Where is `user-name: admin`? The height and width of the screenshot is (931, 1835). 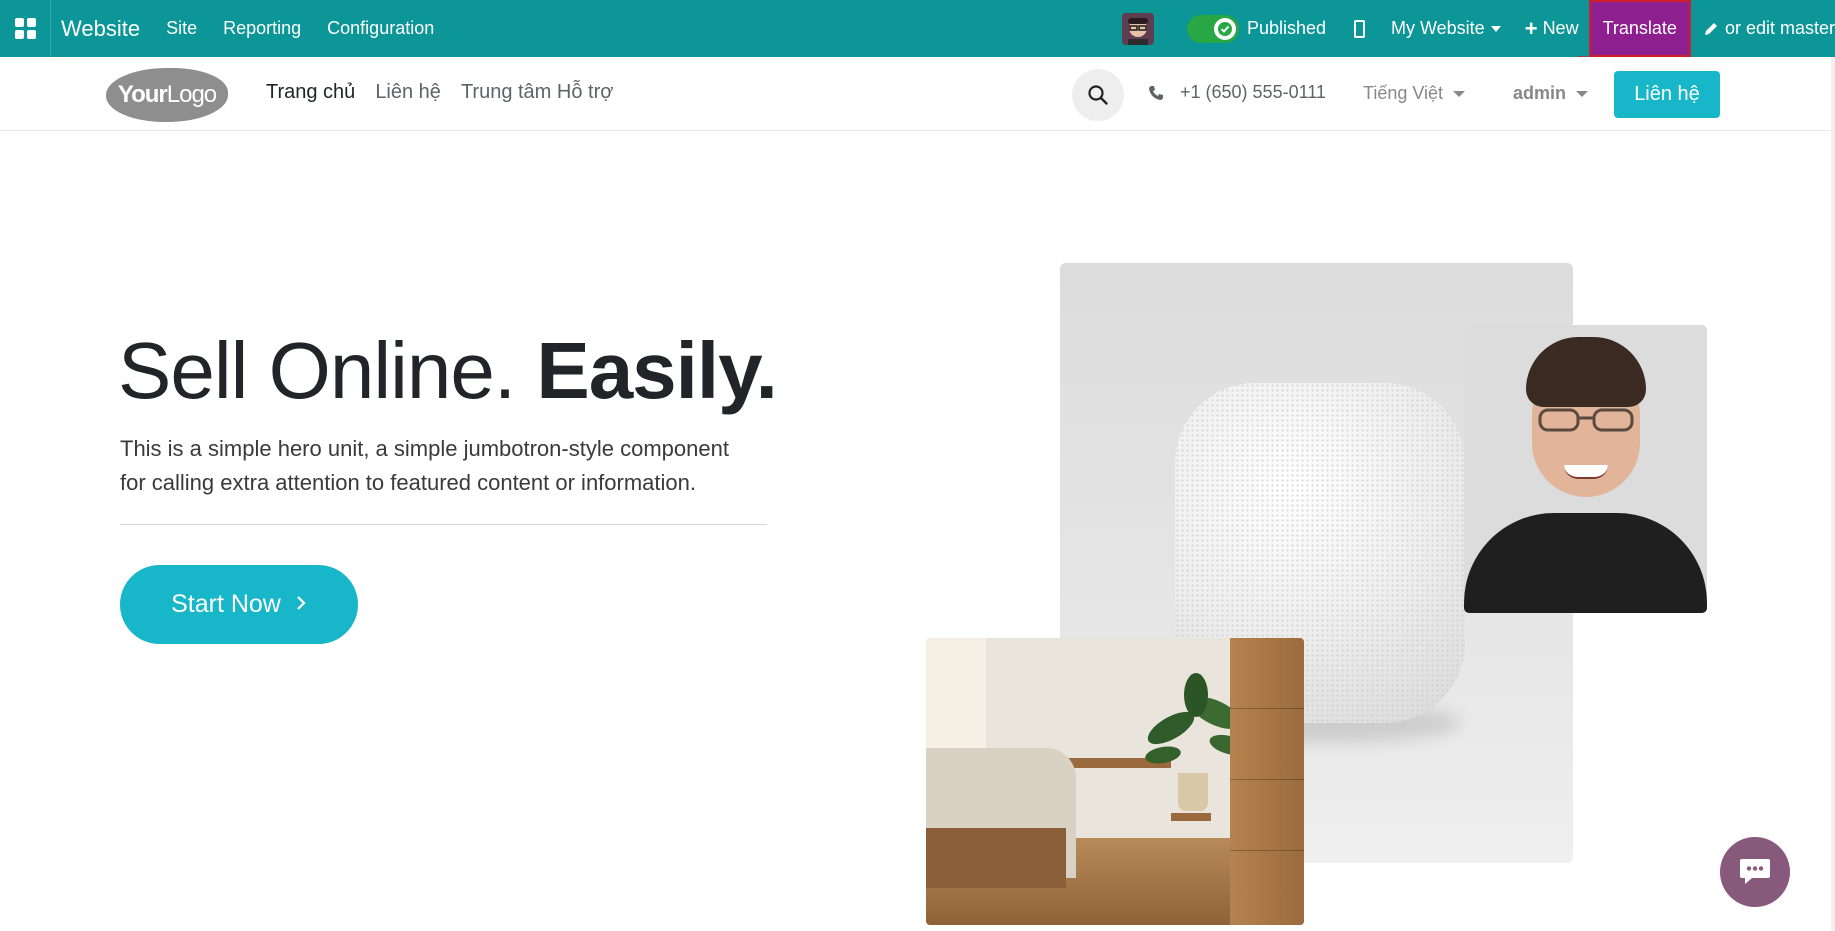
user-name: admin is located at coordinates (1540, 93).